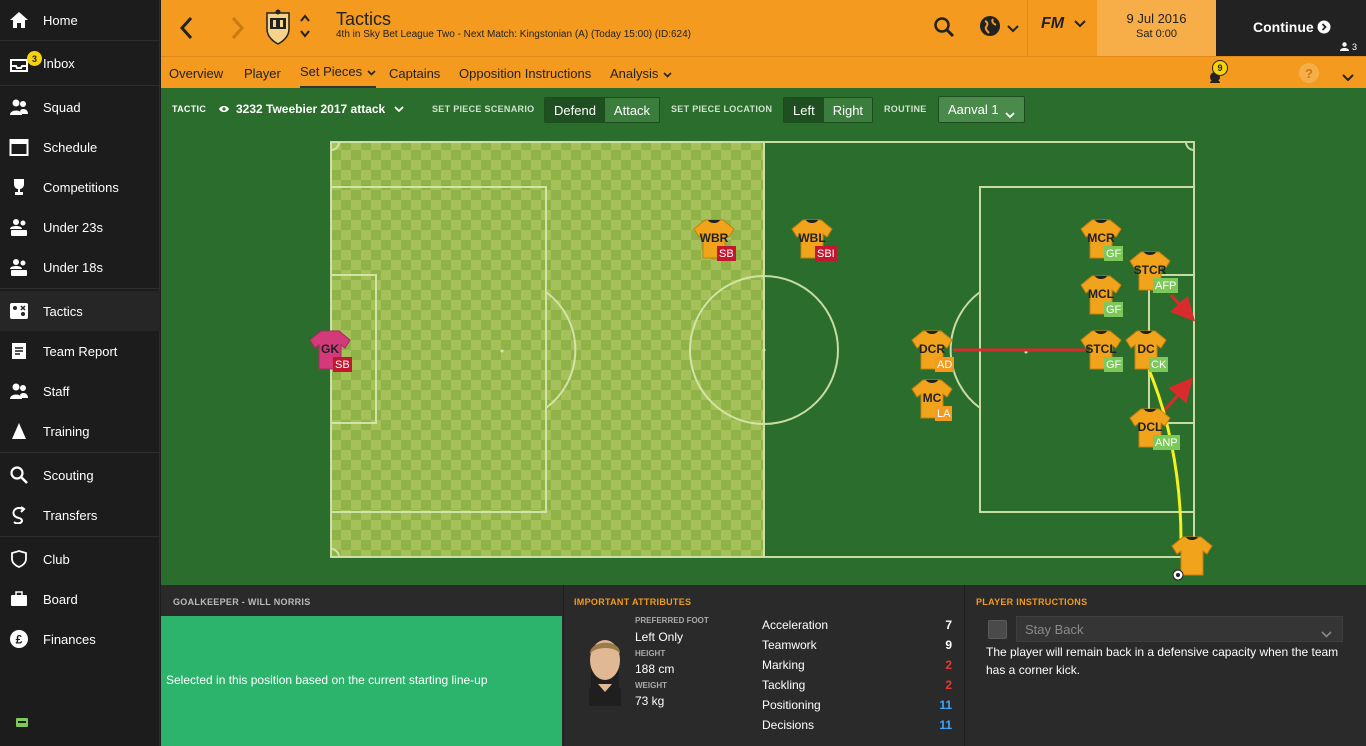 This screenshot has height=746, width=1366. I want to click on scenario-defend-button: Defend, so click(575, 110).